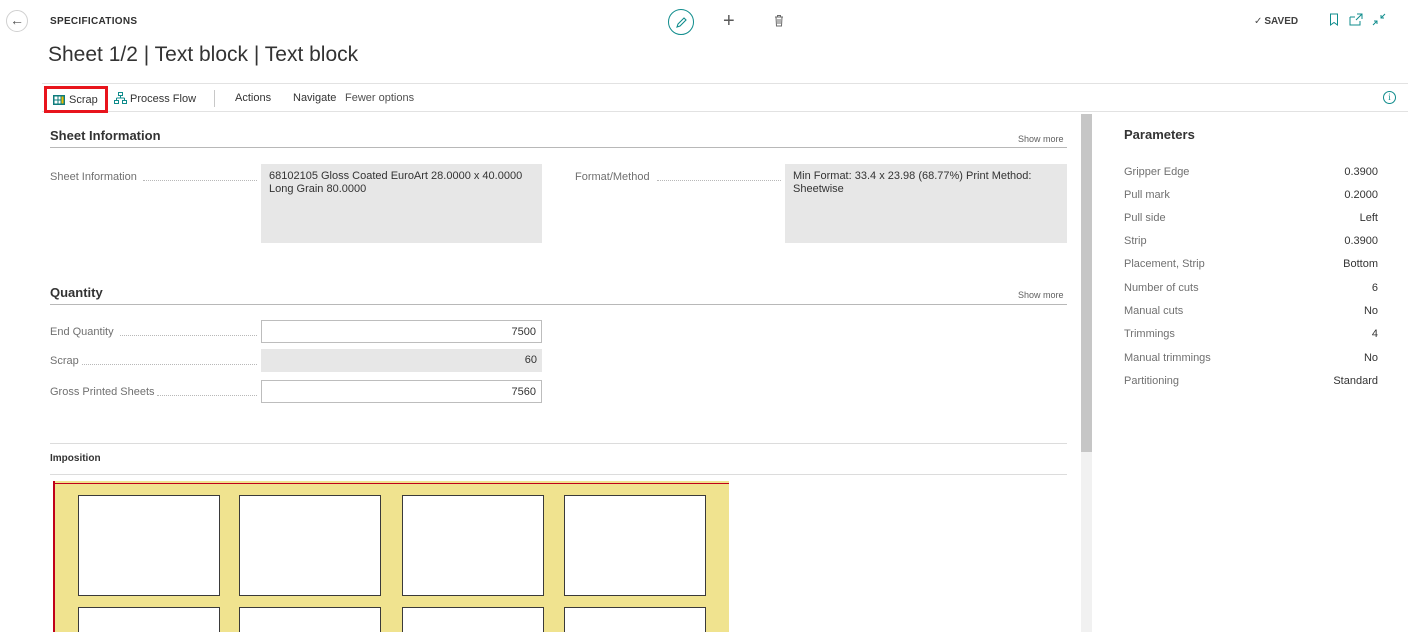  What do you see at coordinates (75, 458) in the screenshot?
I see `imposition-title: Imposition` at bounding box center [75, 458].